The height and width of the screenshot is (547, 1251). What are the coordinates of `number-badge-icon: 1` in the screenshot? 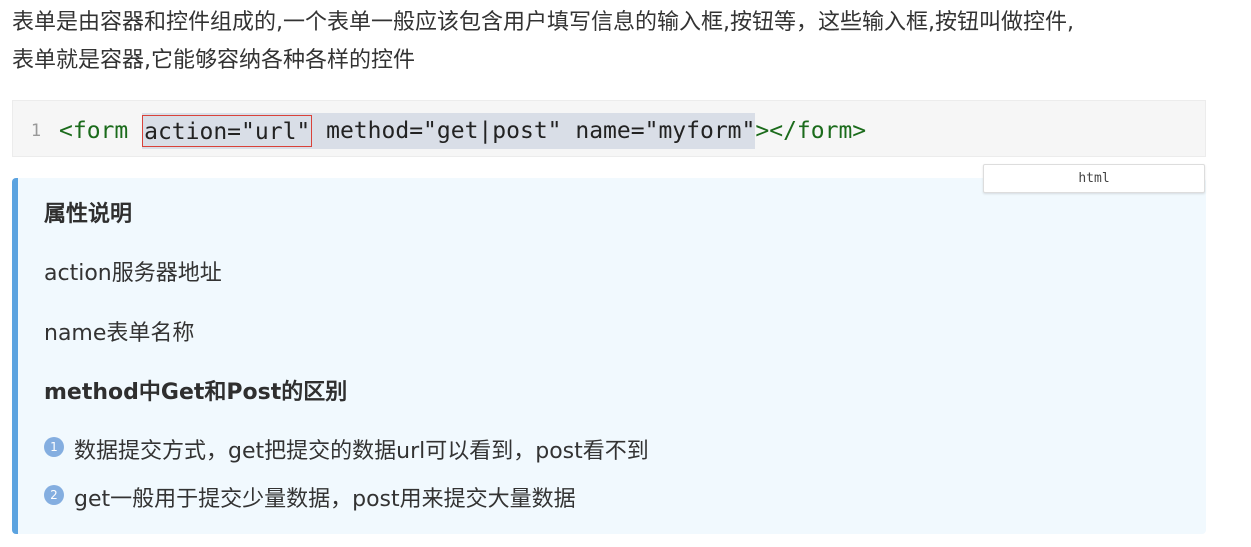 It's located at (54, 447).